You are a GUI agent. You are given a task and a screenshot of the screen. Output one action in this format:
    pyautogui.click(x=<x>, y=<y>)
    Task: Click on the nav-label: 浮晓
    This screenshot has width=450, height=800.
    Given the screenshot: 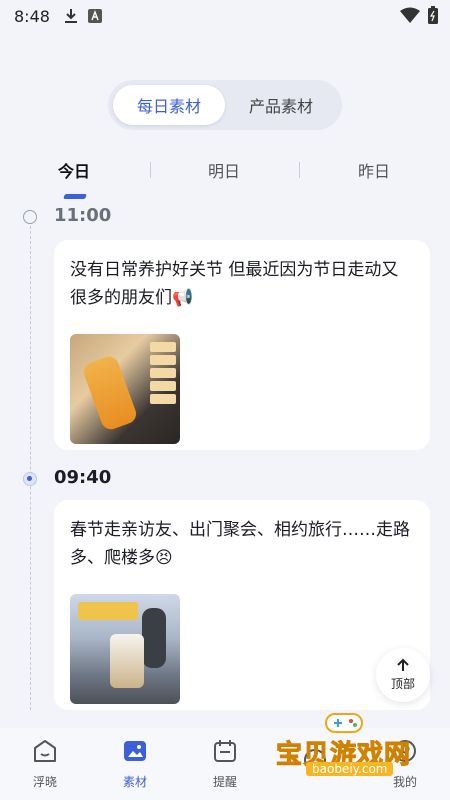 What is the action you would take?
    pyautogui.click(x=44, y=782)
    